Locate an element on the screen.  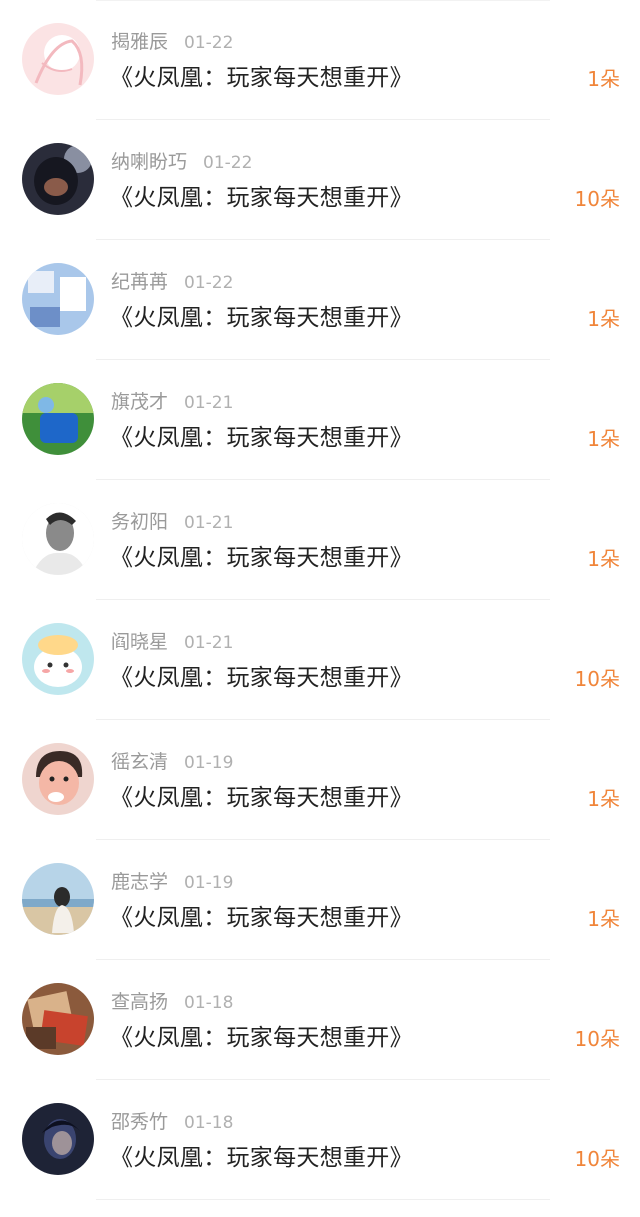
notebooks-avatar is located at coordinates (58, 1019).